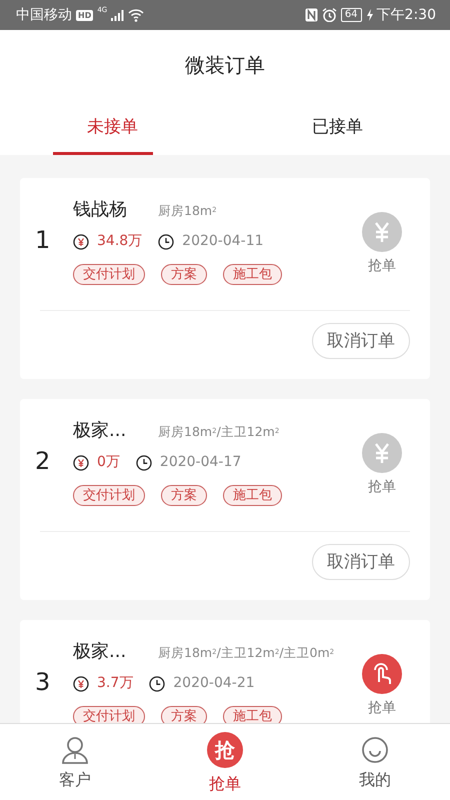 The width and height of the screenshot is (450, 800). I want to click on price-amount: 0万, so click(108, 462).